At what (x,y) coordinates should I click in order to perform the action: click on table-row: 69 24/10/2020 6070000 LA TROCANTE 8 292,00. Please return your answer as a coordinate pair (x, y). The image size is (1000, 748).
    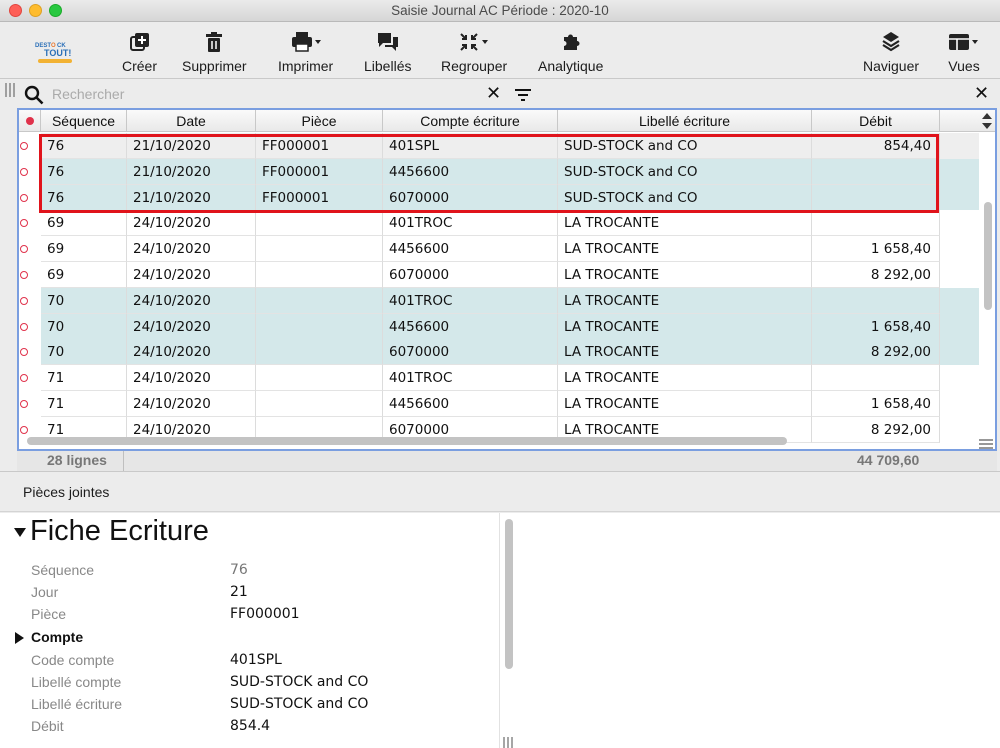
    Looking at the image, I should click on (499, 275).